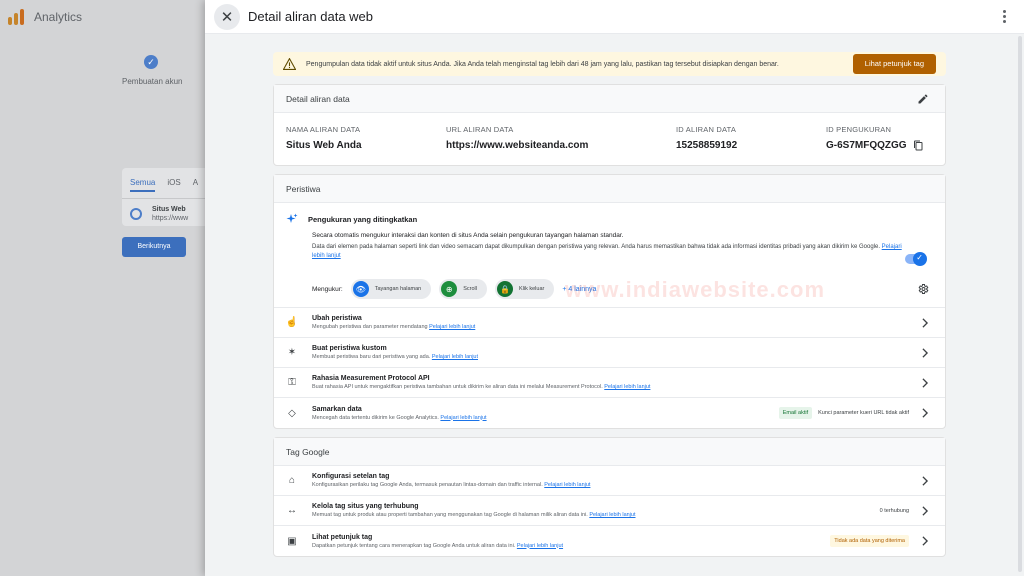 This screenshot has width=1024, height=576. I want to click on toggle-check-icon: ✓, so click(919, 257).